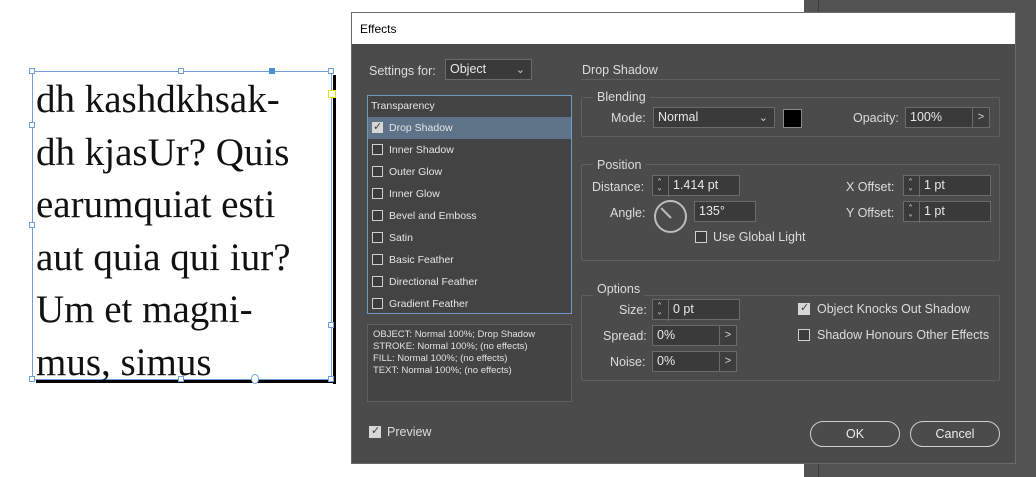 This screenshot has height=477, width=1036. Describe the element at coordinates (181, 71) in the screenshot. I see `resize-handle-t` at that location.